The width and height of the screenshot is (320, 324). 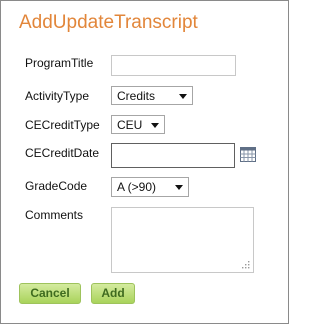 What do you see at coordinates (62, 125) in the screenshot?
I see `ce-credit-type-label: CECreditType` at bounding box center [62, 125].